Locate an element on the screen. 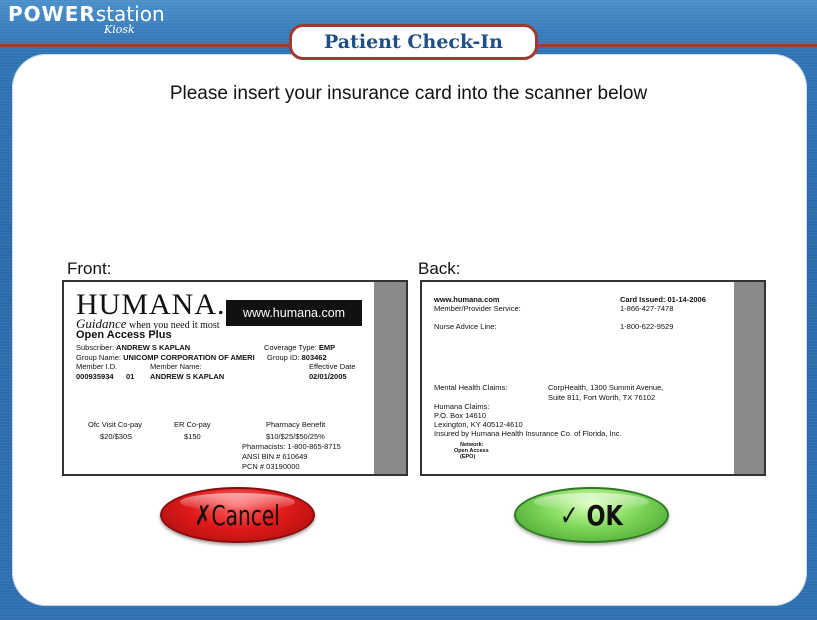 This screenshot has height=620, width=817. member-id-label: Member I.D. is located at coordinates (97, 366).